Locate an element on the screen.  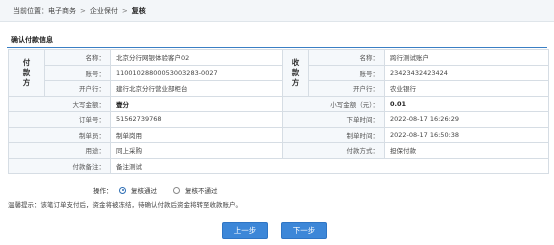
order-no-label: 订单号： is located at coordinates (59, 119).